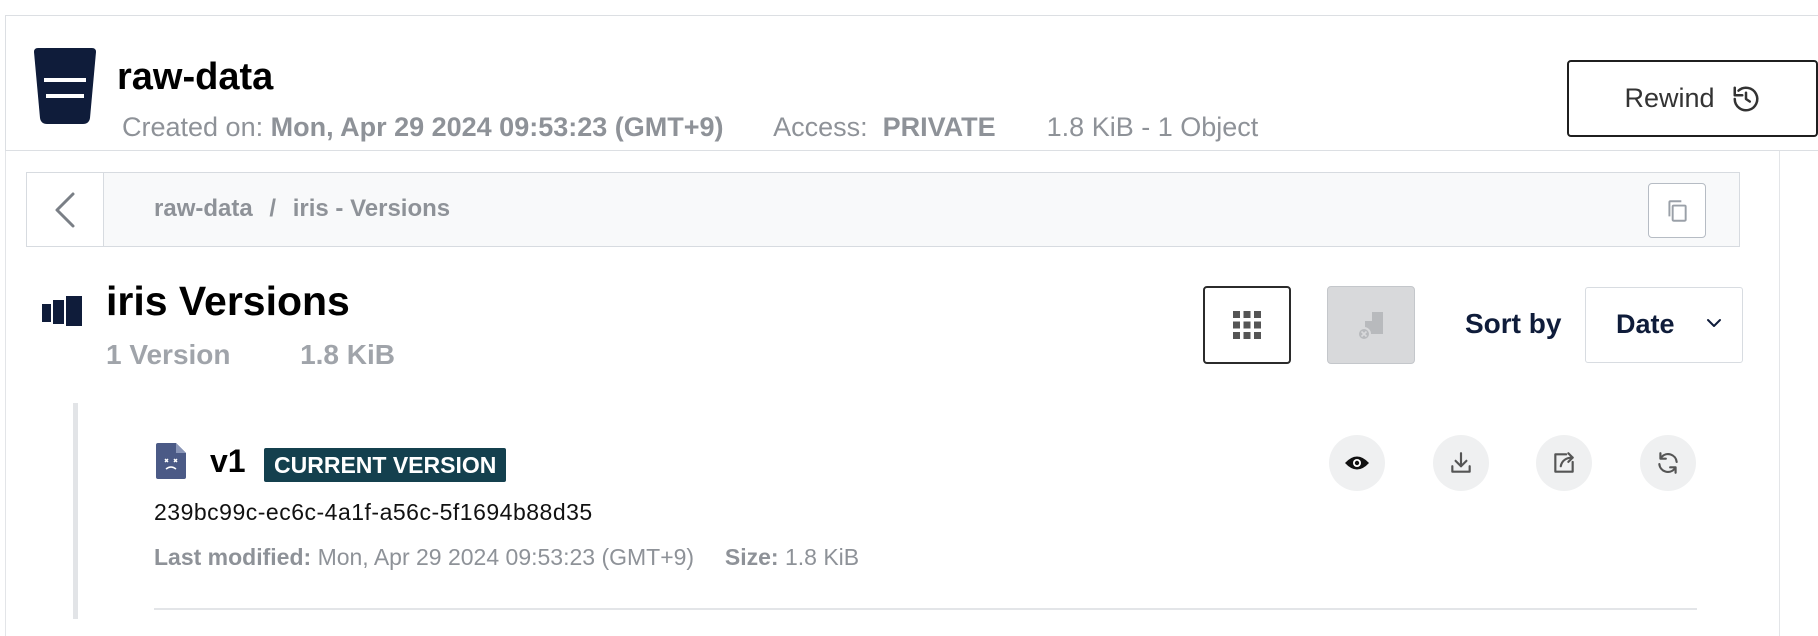  What do you see at coordinates (820, 127) in the screenshot?
I see `access-label: Access:` at bounding box center [820, 127].